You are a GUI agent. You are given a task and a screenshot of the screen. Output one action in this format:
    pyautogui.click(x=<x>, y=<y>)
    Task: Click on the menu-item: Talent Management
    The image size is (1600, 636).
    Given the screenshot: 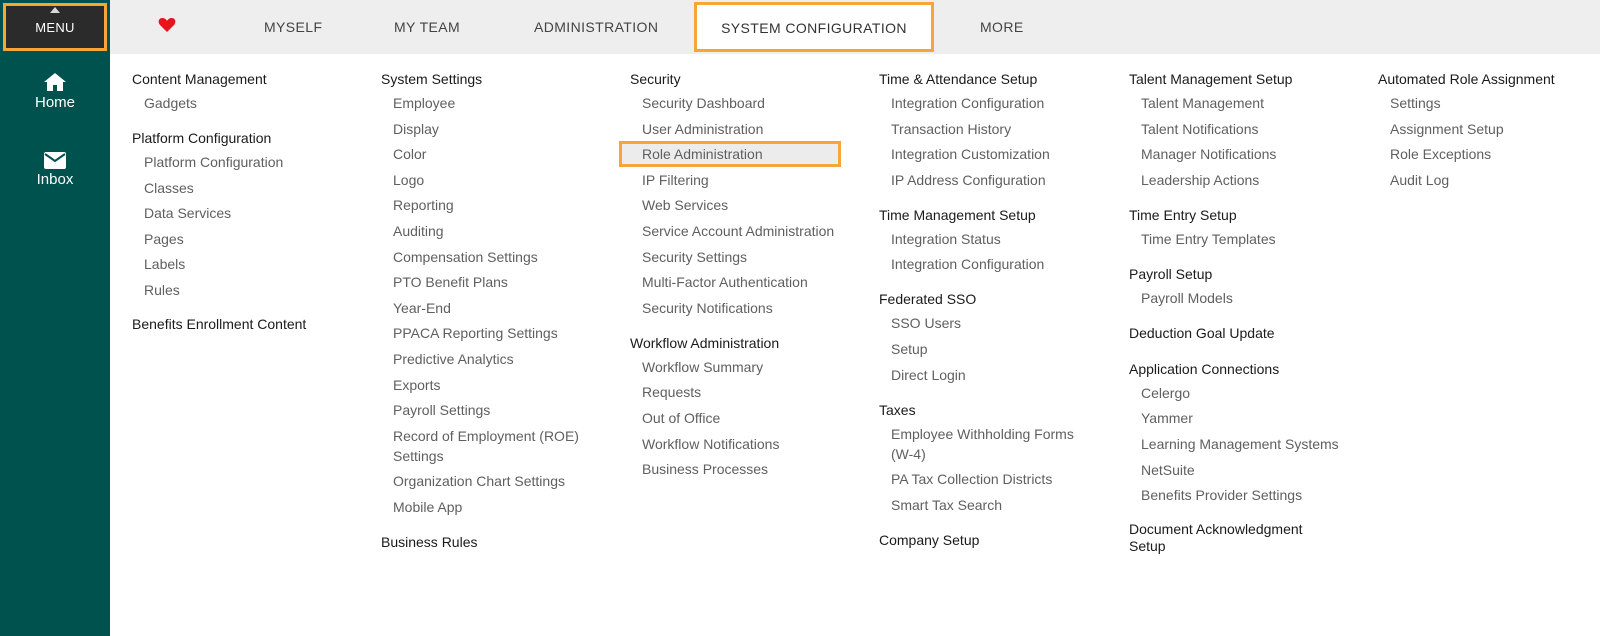 What is the action you would take?
    pyautogui.click(x=1255, y=103)
    